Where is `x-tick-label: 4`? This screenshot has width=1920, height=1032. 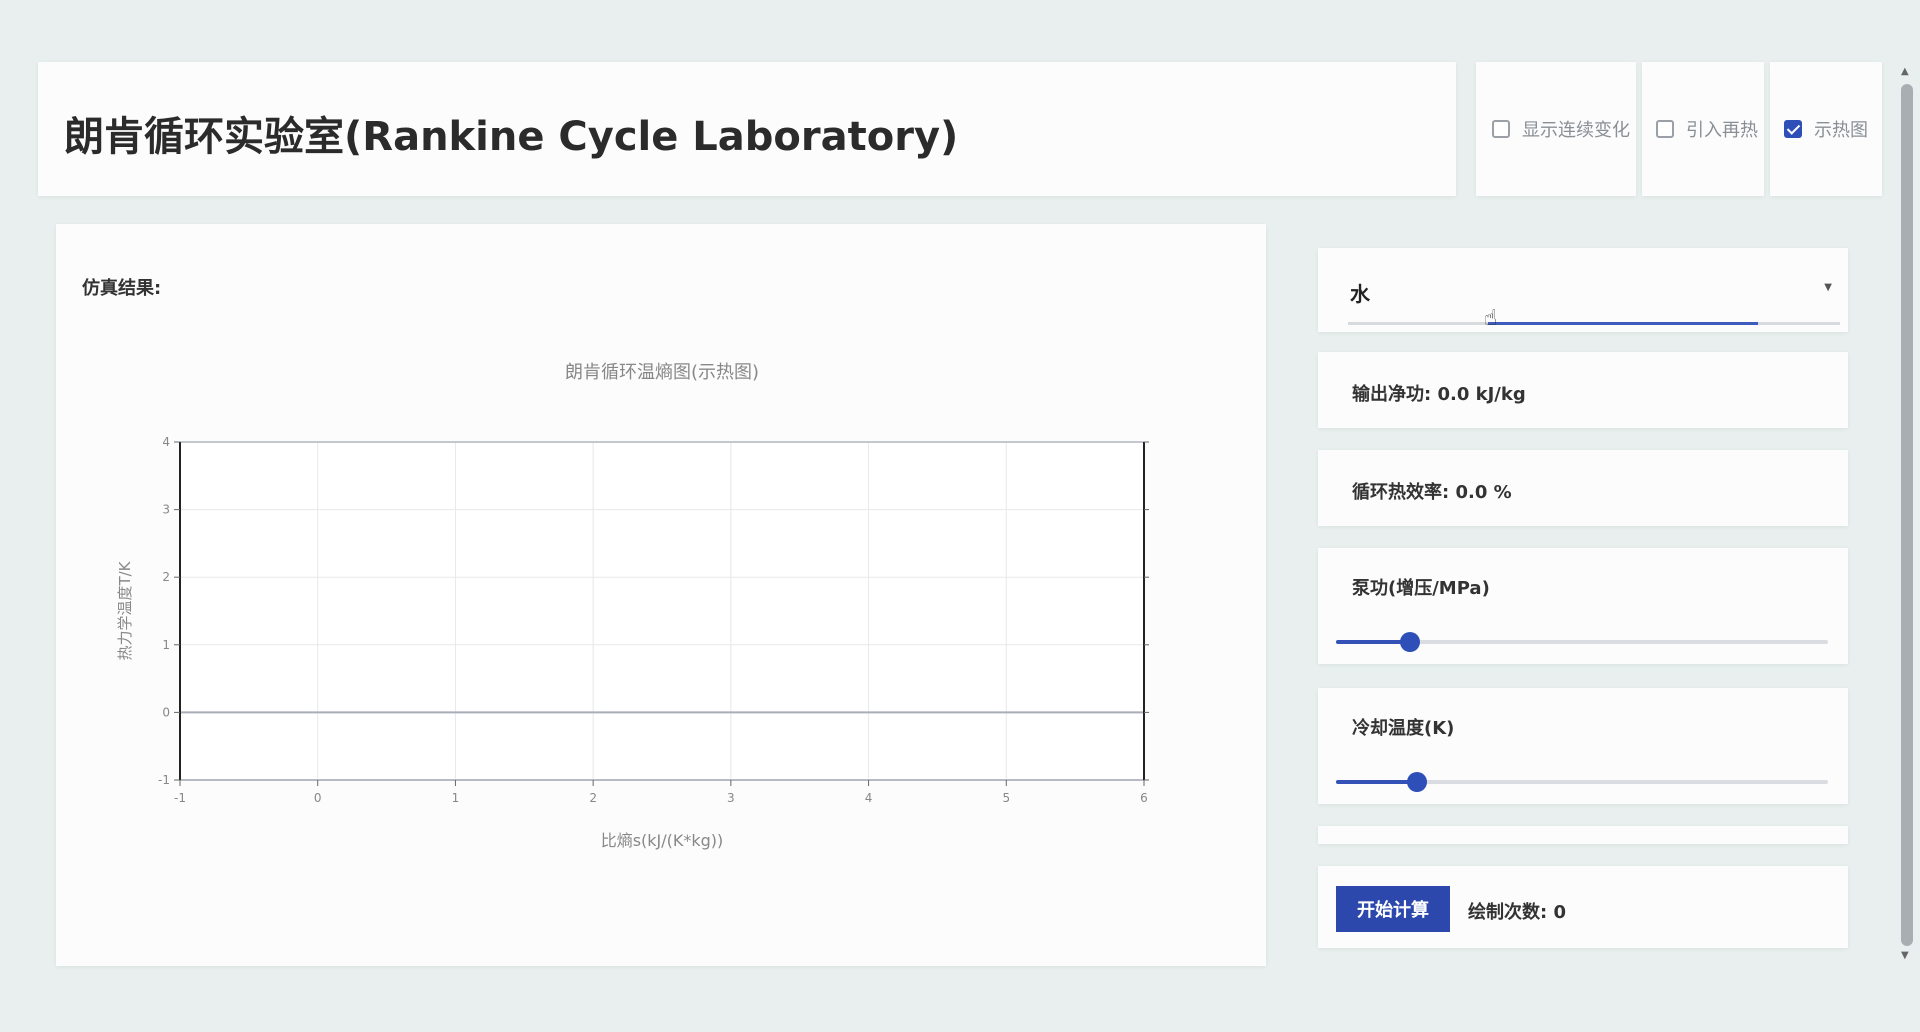
x-tick-label: 4 is located at coordinates (869, 798).